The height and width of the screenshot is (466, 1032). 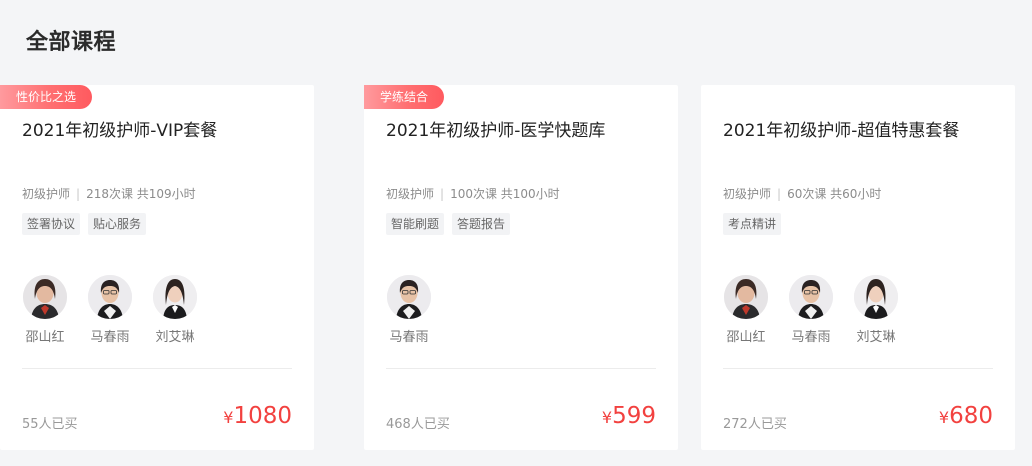 I want to click on sold-count: 468人已买, so click(x=418, y=424).